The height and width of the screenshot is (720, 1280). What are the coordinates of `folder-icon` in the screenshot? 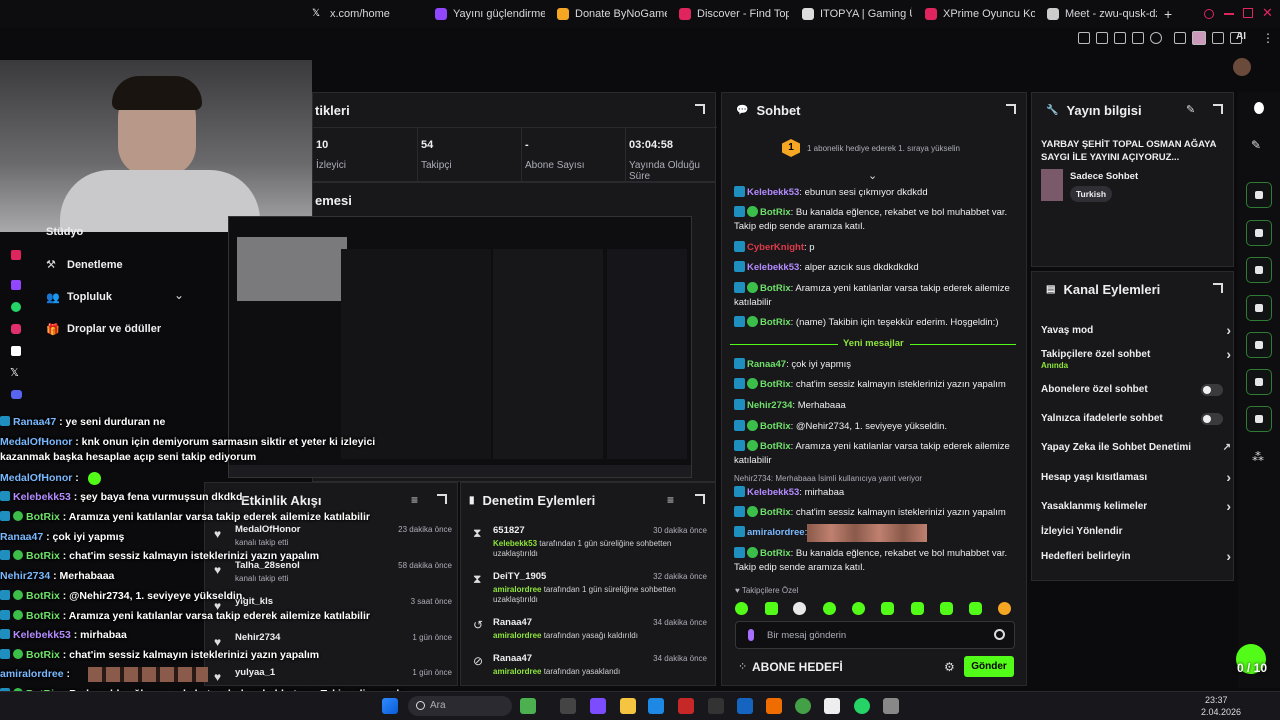 It's located at (628, 706).